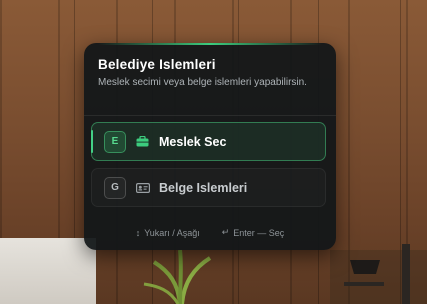 The image size is (427, 304). I want to click on white-counter-background, so click(48, 271).